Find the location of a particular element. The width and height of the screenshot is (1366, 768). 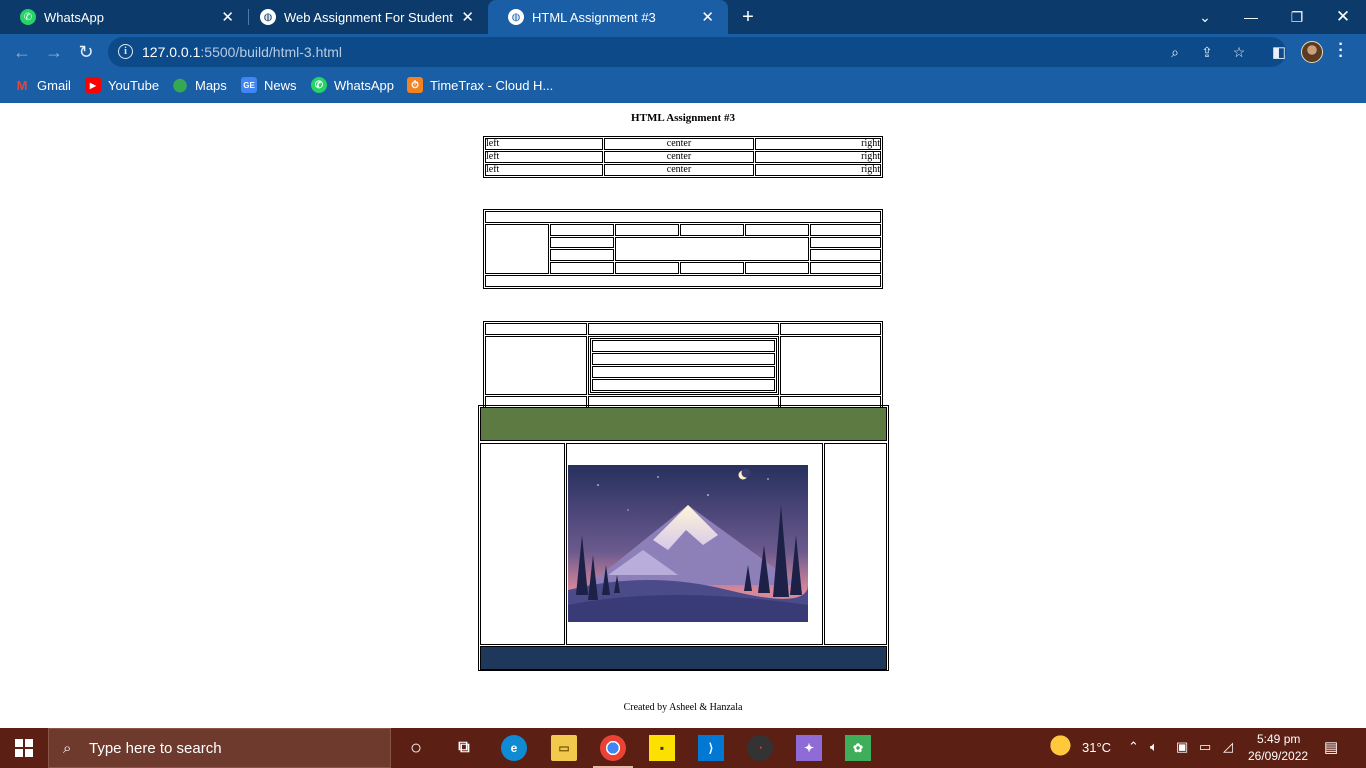

address-bar: i 127.0.0.1:5500/build/html-3.html ⌕ ⇪ ☆ is located at coordinates (697, 52).